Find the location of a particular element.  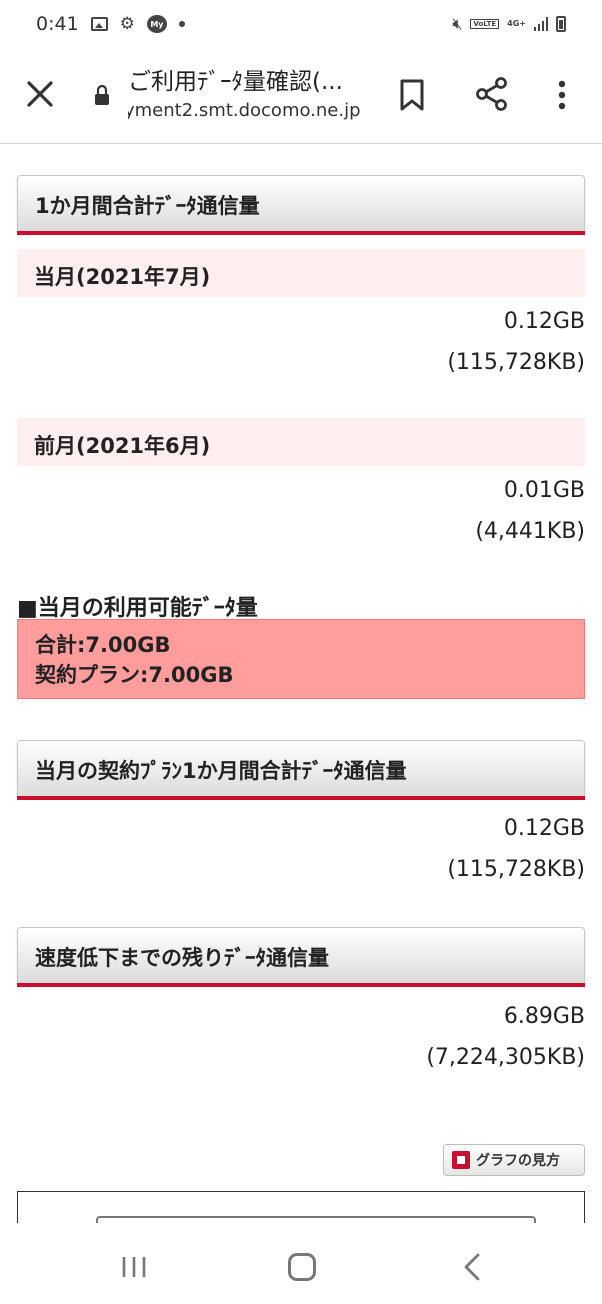

browser-toolbar: ご利用ﾃﾞｰﾀ量確認(... yment2.smt.docomo.ne.jp is located at coordinates (301, 96).